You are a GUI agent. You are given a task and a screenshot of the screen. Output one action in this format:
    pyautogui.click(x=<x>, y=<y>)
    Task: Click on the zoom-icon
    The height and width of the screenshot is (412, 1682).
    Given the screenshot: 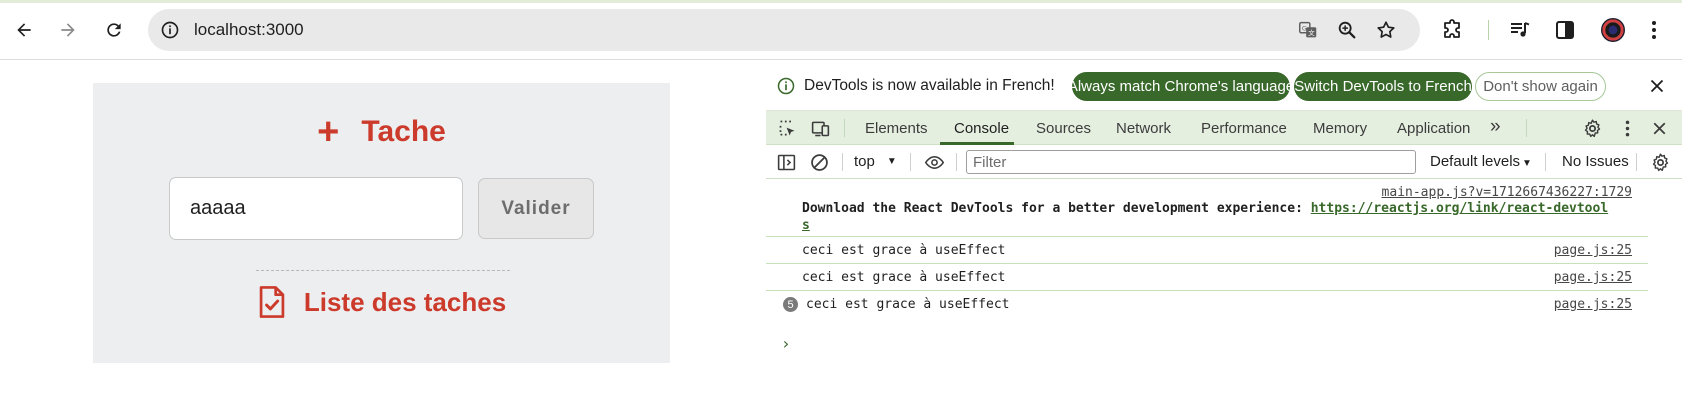 What is the action you would take?
    pyautogui.click(x=1347, y=30)
    